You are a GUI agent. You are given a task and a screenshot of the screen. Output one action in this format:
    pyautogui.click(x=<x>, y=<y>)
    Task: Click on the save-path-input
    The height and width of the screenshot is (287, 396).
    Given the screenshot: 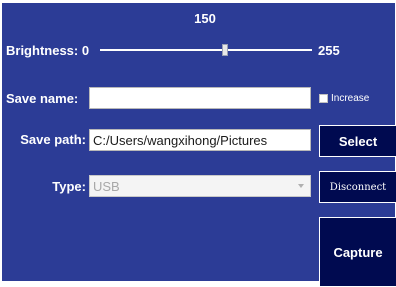 What is the action you would take?
    pyautogui.click(x=200, y=140)
    